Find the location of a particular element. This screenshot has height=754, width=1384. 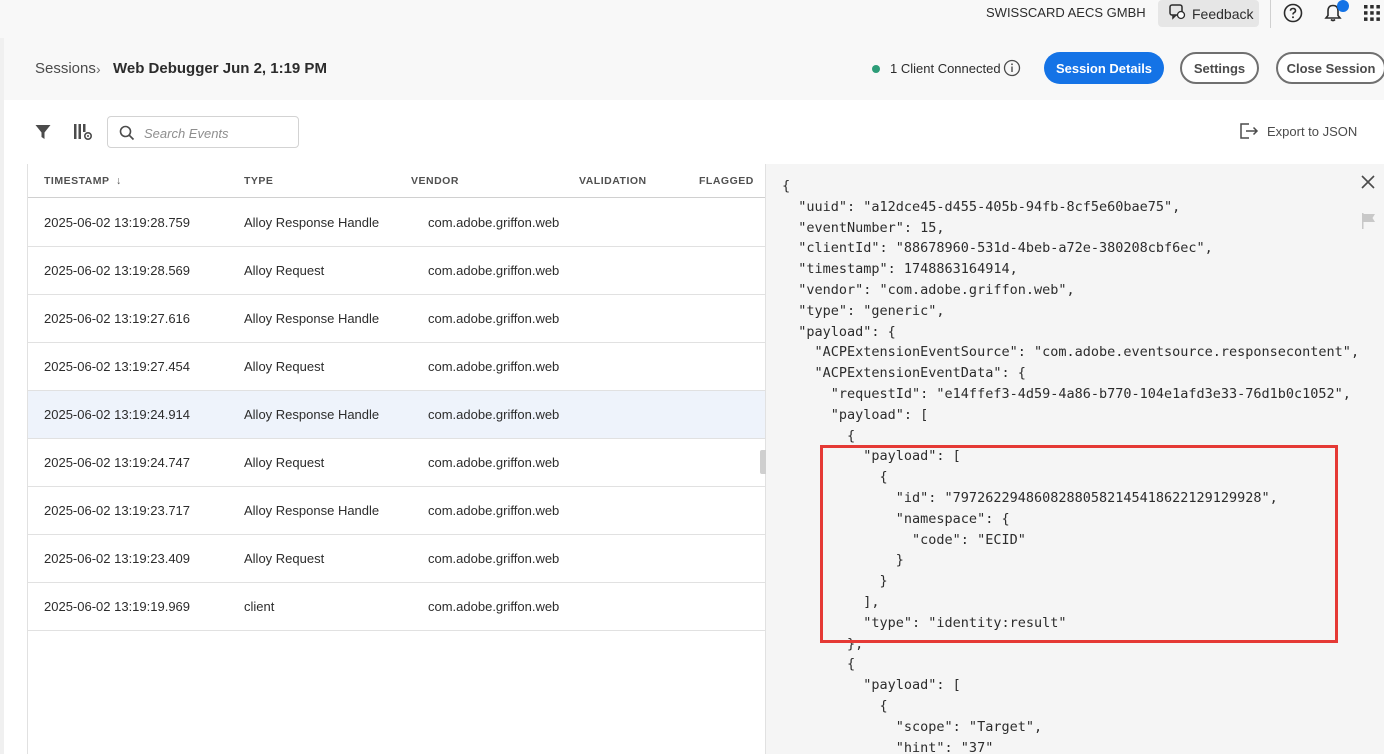

connection-status: 1 Client Connected is located at coordinates (945, 68).